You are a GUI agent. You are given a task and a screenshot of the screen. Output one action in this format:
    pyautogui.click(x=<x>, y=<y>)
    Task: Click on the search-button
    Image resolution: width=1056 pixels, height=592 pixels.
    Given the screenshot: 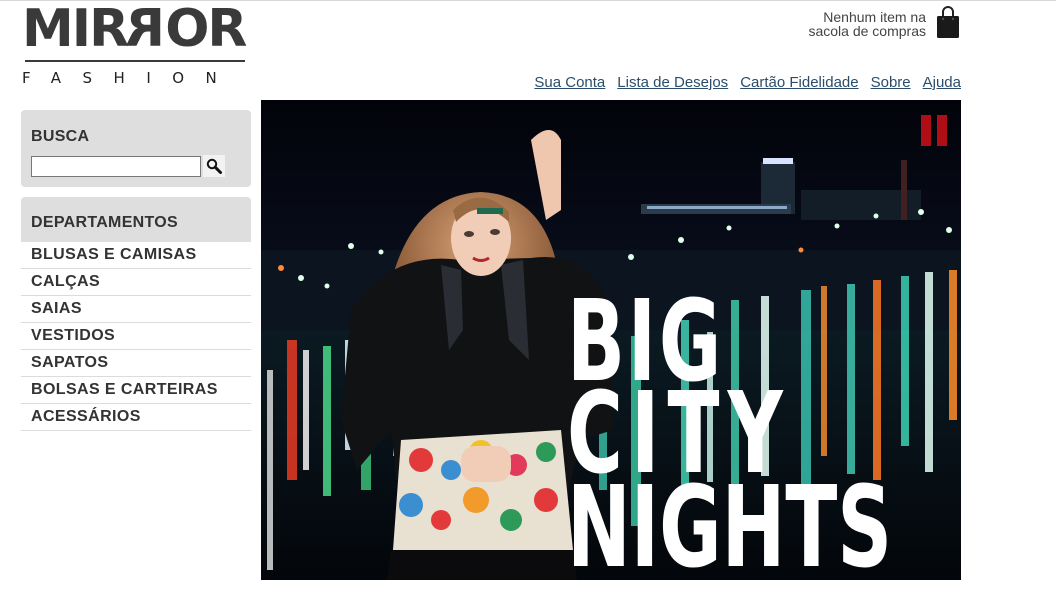 What is the action you would take?
    pyautogui.click(x=214, y=166)
    